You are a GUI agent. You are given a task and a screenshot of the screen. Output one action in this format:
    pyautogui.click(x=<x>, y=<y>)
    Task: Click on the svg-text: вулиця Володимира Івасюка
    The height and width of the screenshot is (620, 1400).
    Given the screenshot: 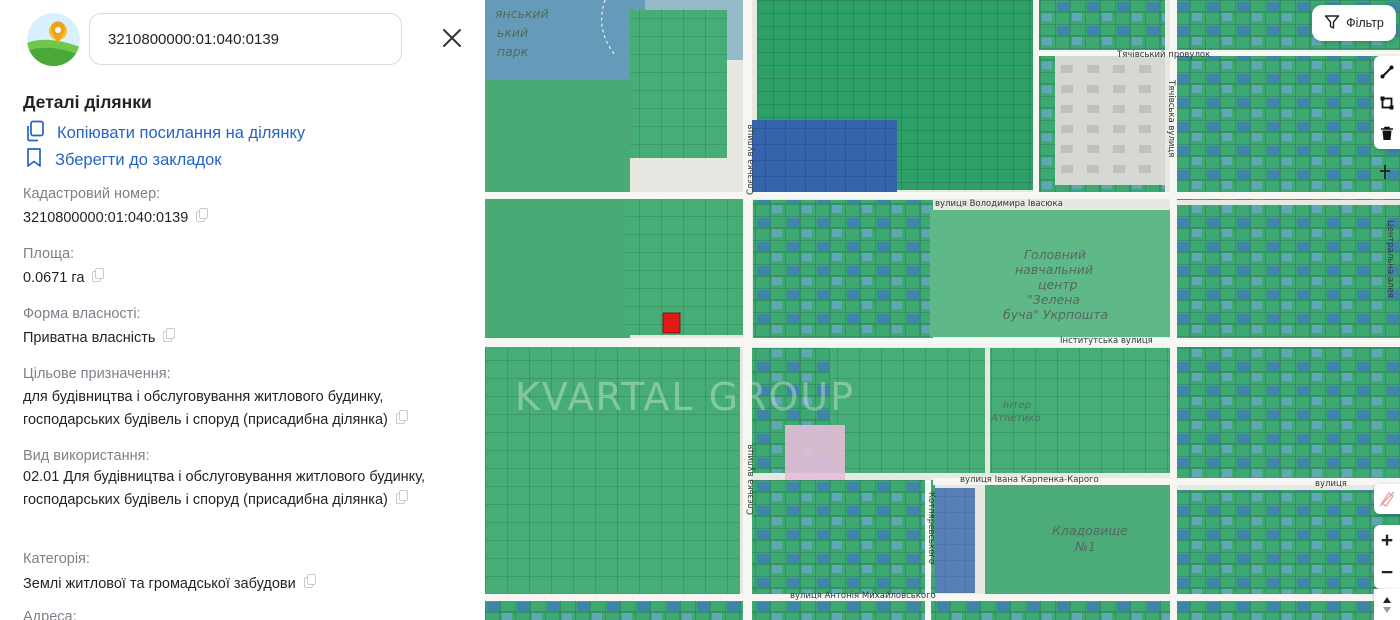 What is the action you would take?
    pyautogui.click(x=999, y=204)
    